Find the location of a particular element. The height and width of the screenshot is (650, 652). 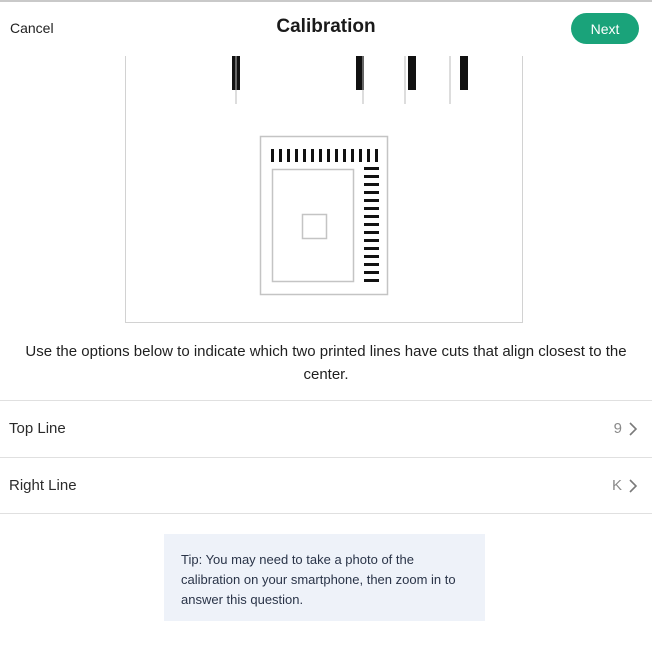

header-bar: Cancel Calibration Next is located at coordinates (326, 29).